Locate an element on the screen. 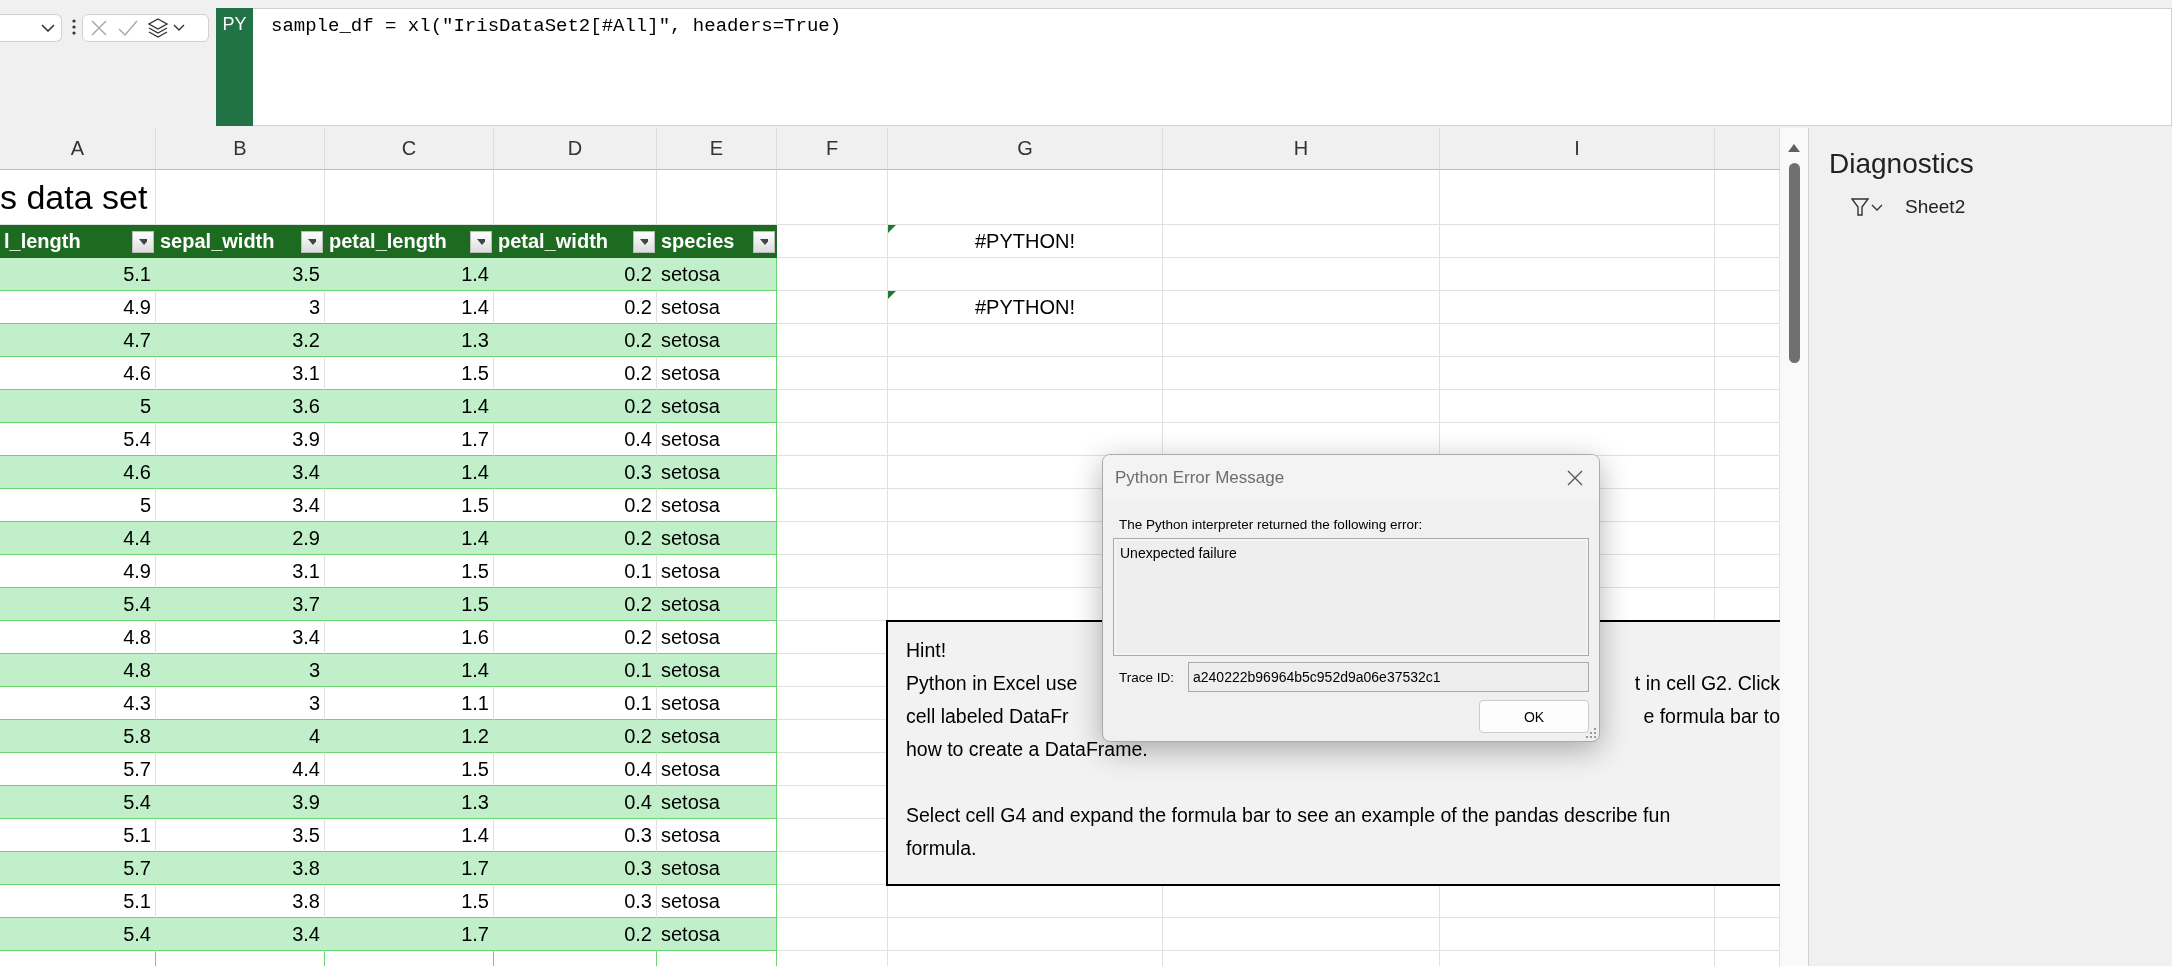  column-header: H is located at coordinates (1301, 149).